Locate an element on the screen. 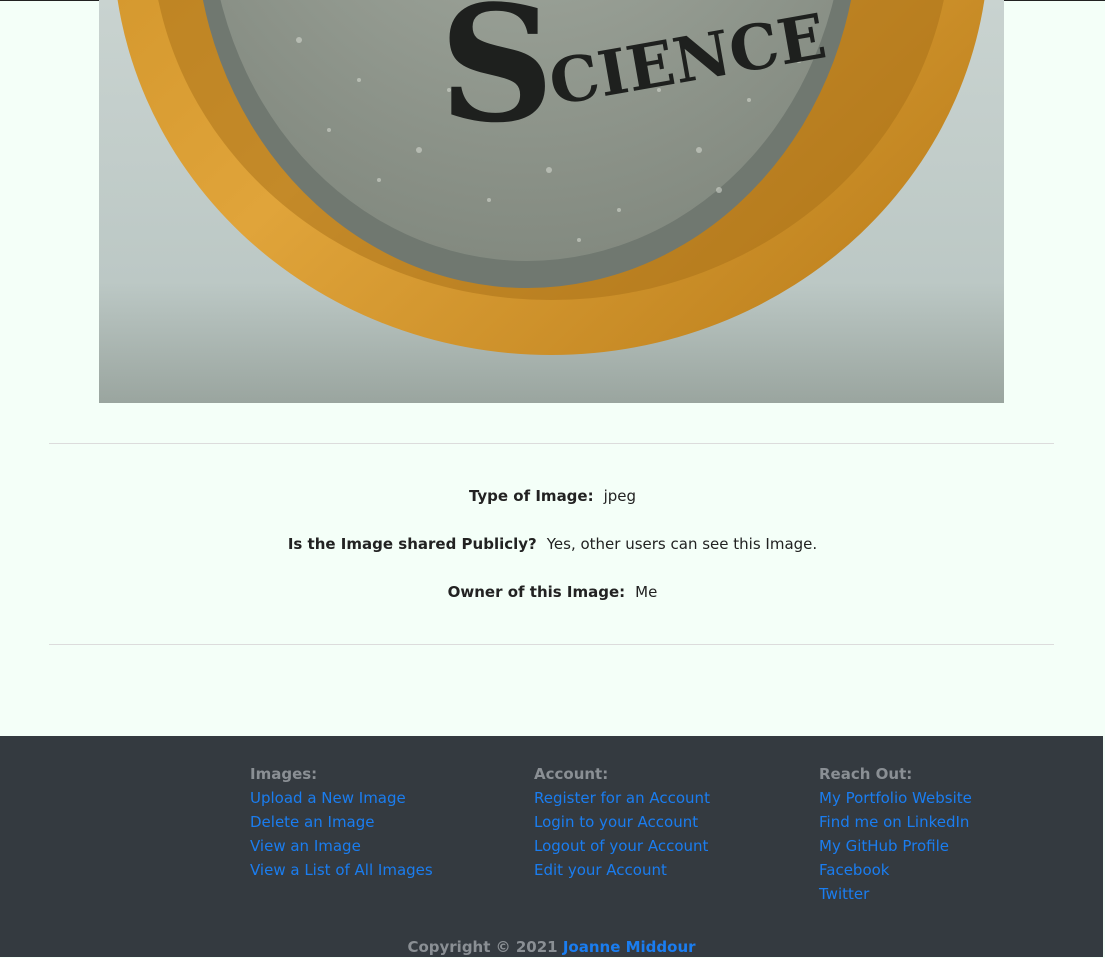  logout-link: Logout of your Account is located at coordinates (622, 846).